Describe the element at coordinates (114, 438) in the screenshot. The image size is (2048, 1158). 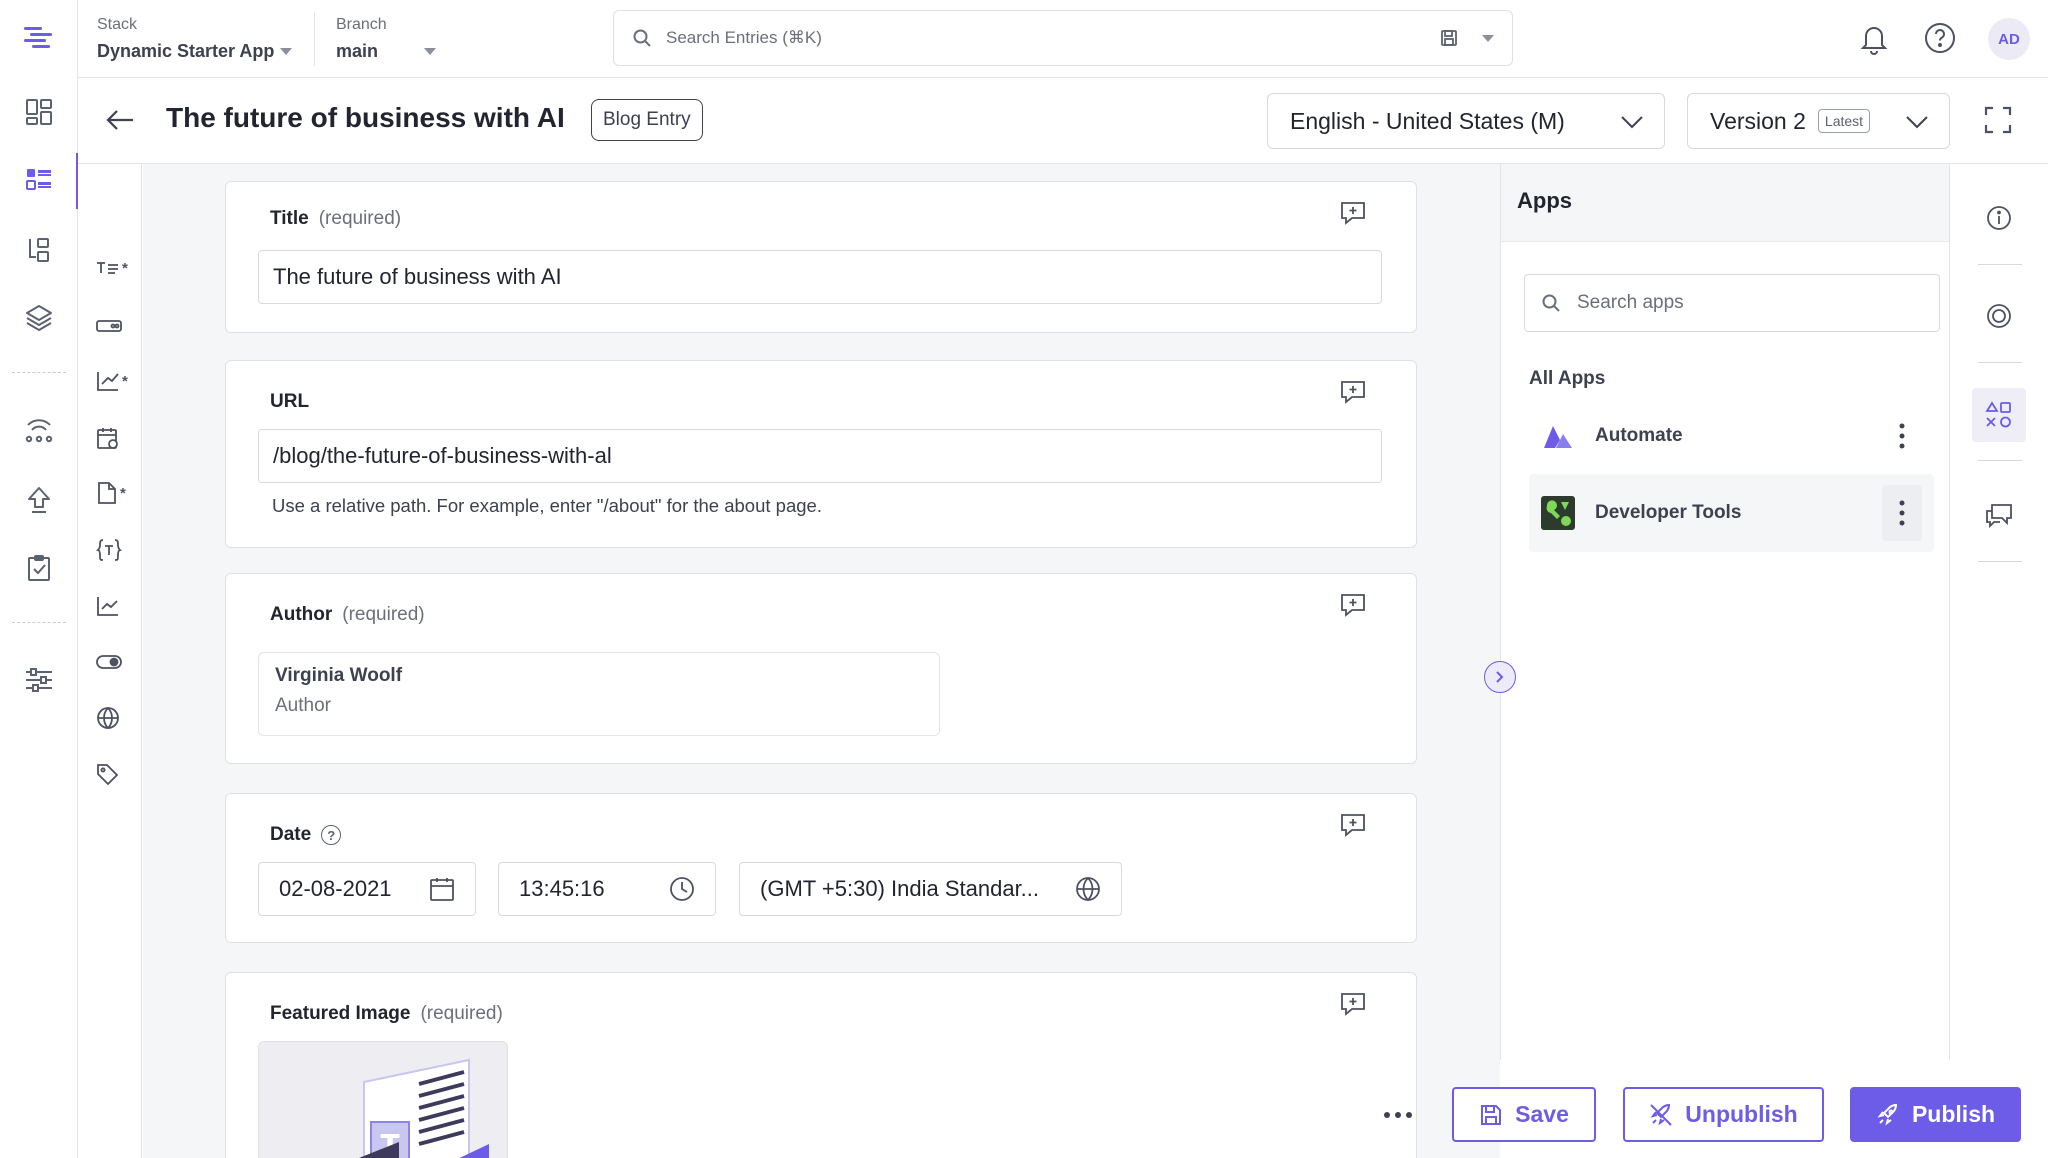
I see `date-field-icon` at that location.